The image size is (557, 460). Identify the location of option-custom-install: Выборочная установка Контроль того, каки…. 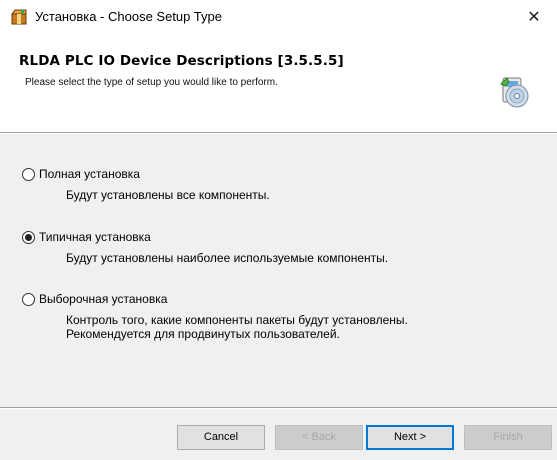
(215, 316).